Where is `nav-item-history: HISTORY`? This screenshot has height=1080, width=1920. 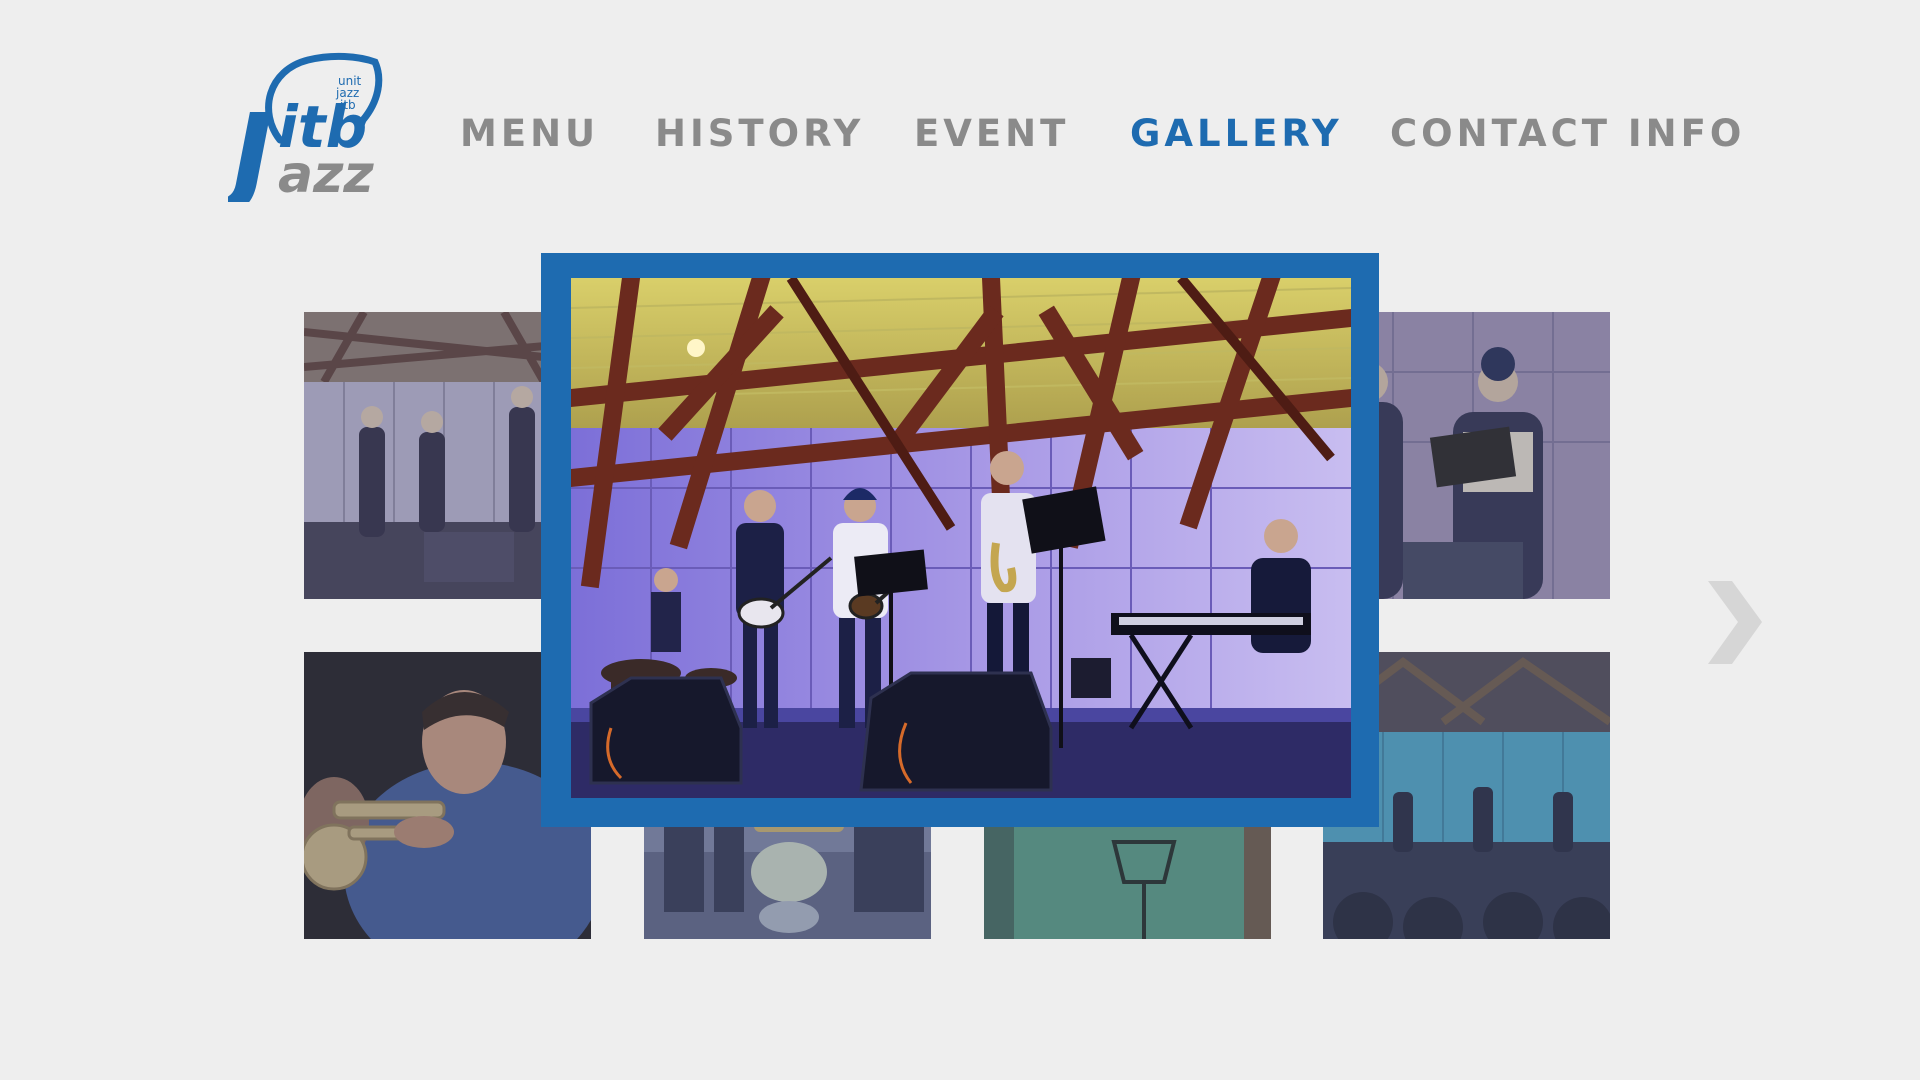 nav-item-history: HISTORY is located at coordinates (759, 133).